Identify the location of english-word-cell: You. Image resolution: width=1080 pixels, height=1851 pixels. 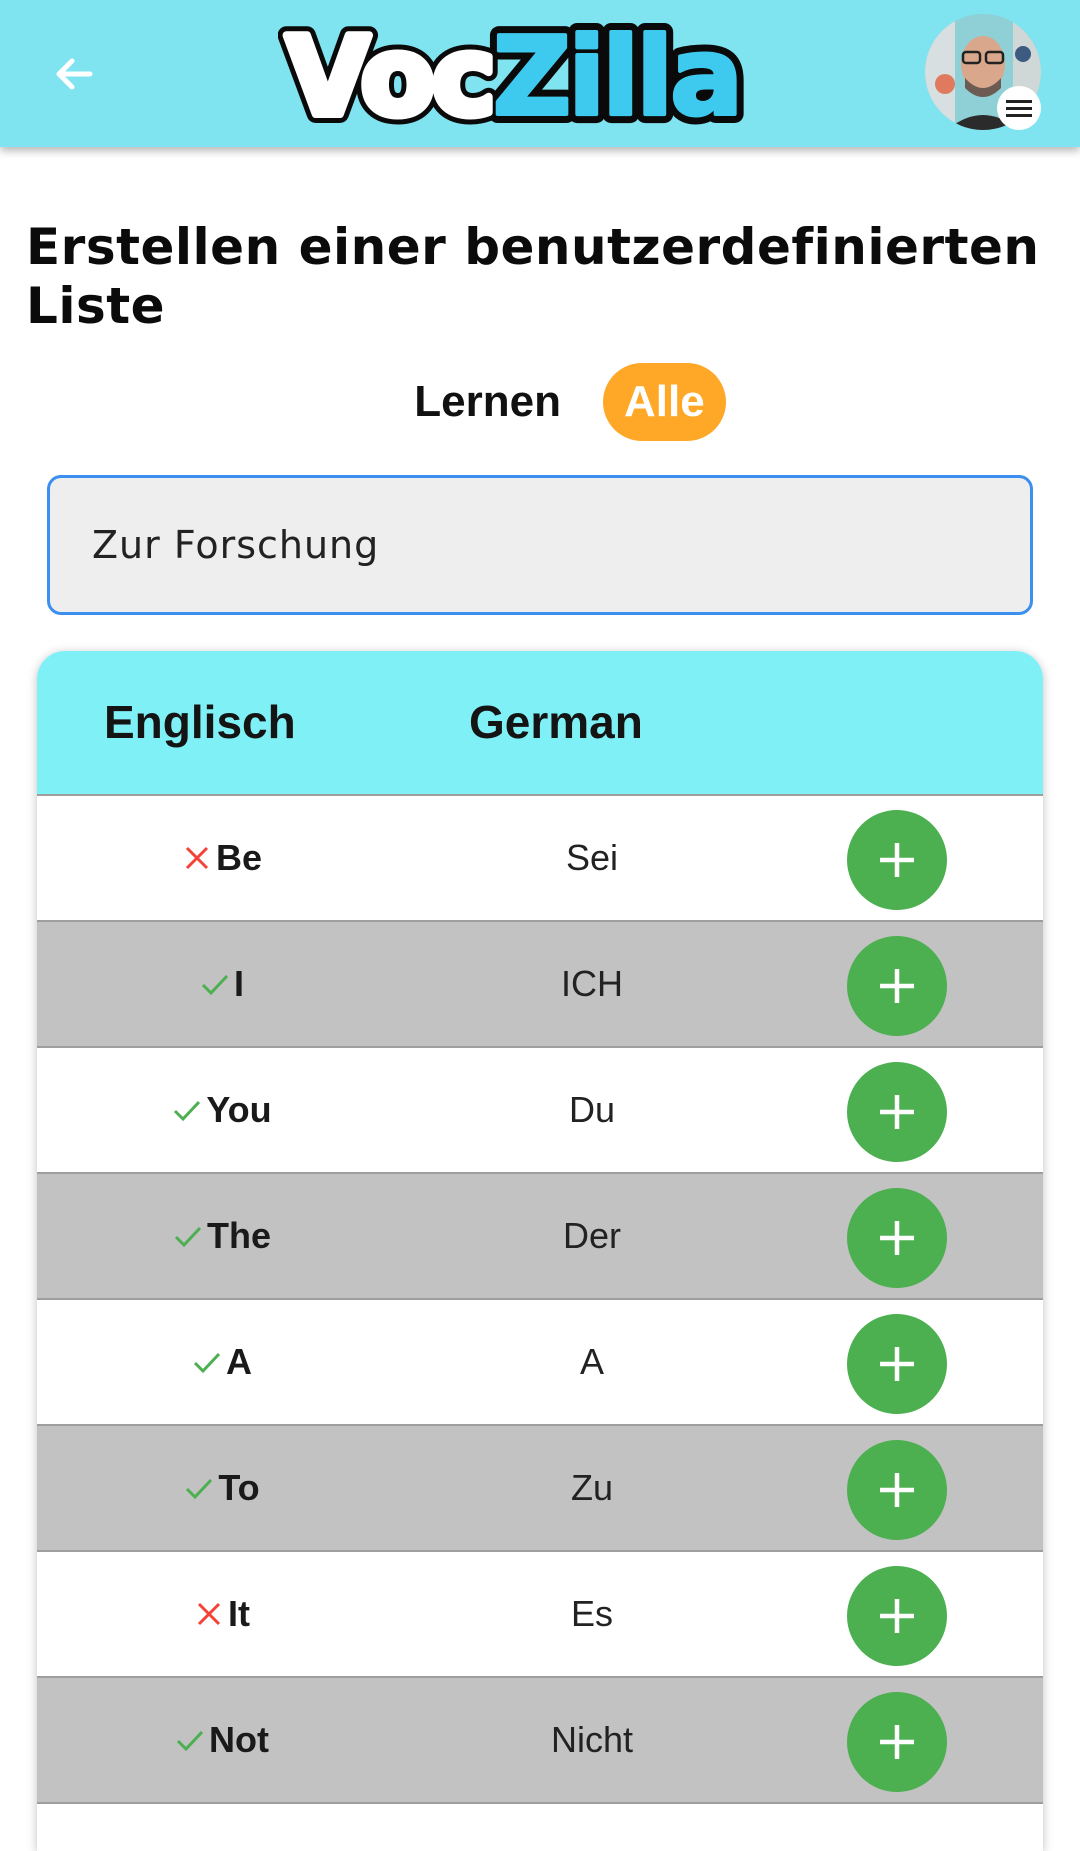
(222, 1110).